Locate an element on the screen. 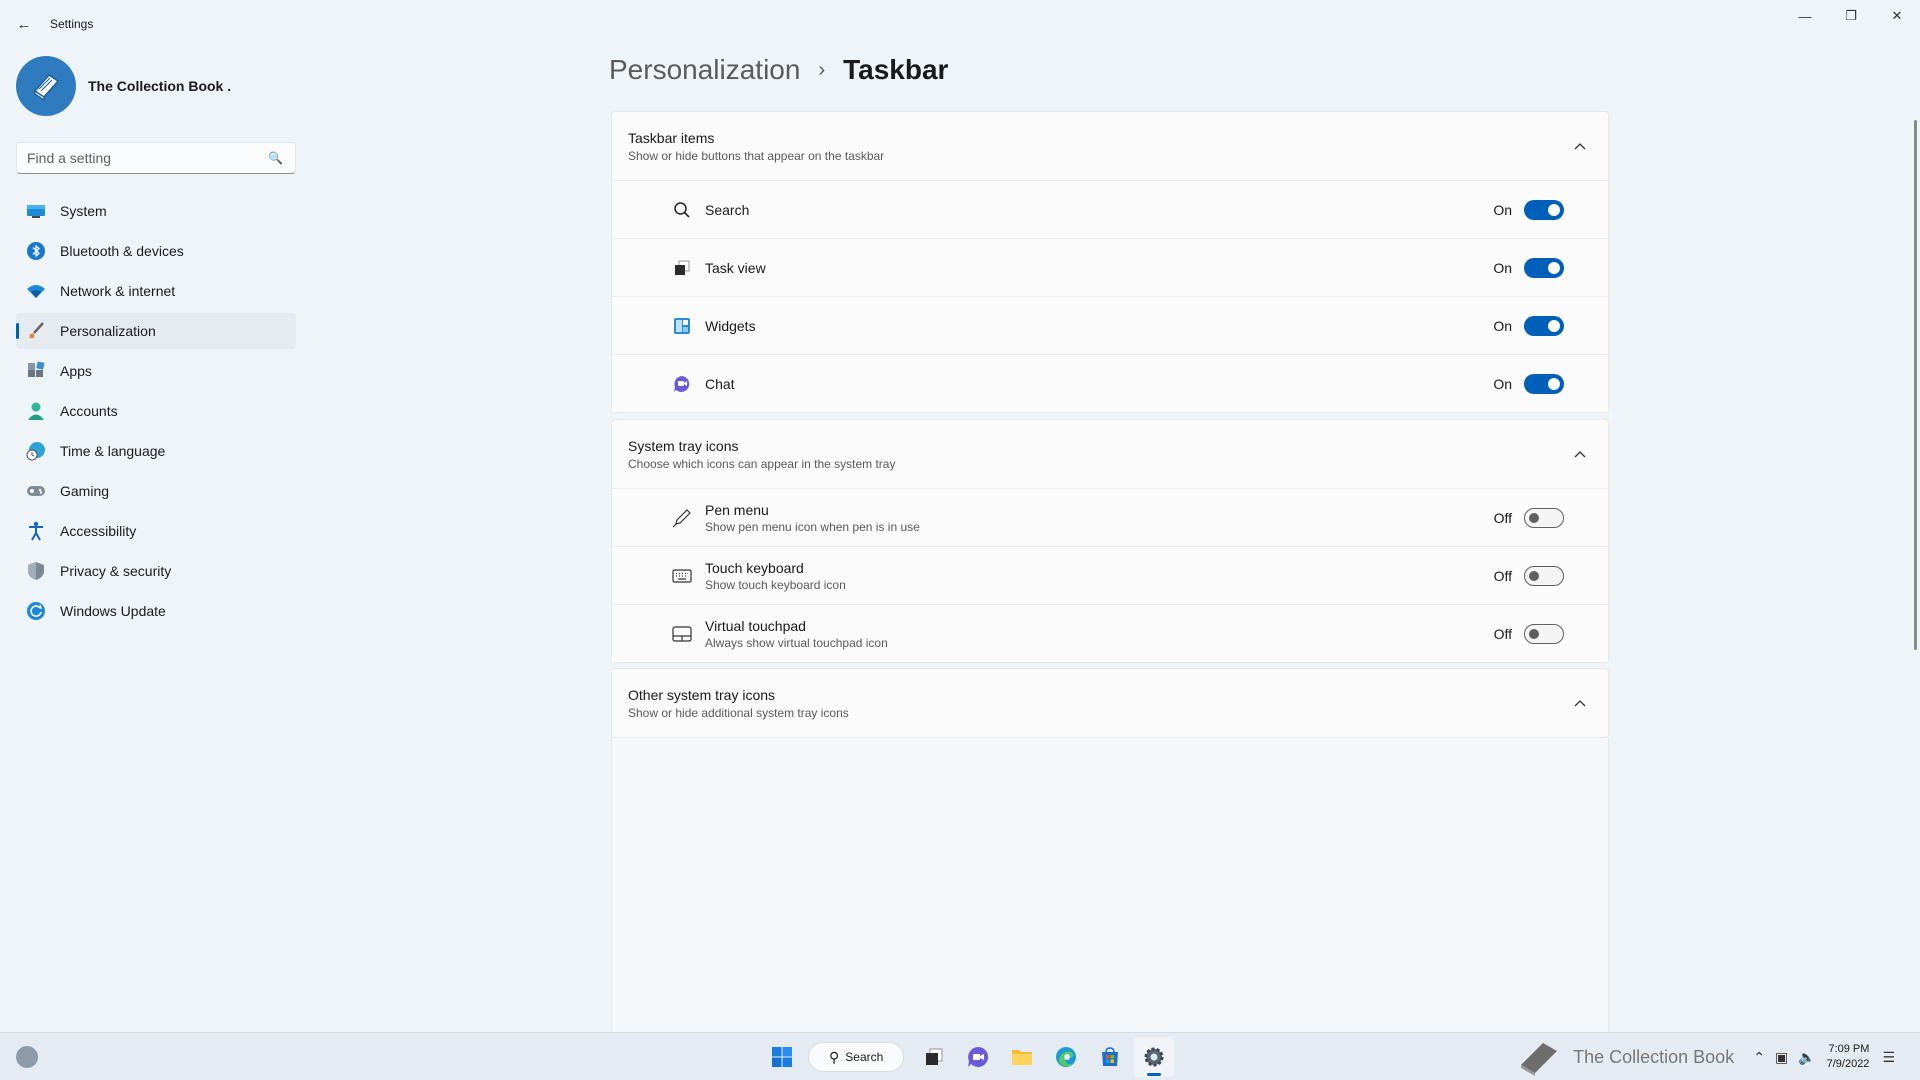 The image size is (1920, 1080). windows-logo-icon is located at coordinates (782, 1057).